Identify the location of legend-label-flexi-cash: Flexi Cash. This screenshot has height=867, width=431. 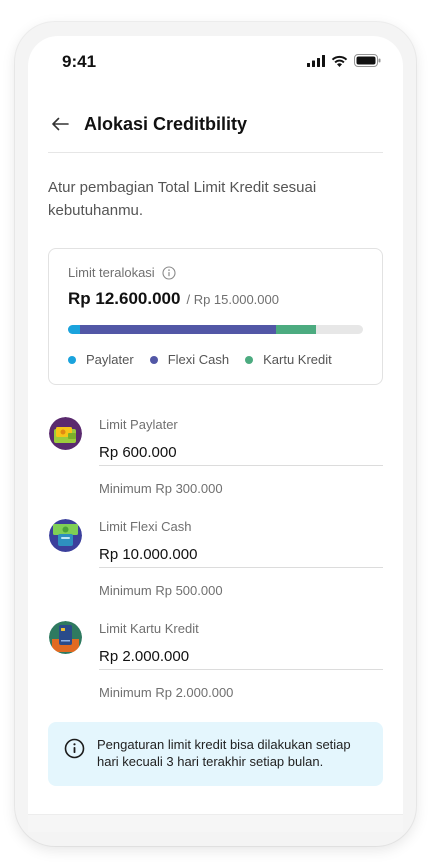
(198, 359).